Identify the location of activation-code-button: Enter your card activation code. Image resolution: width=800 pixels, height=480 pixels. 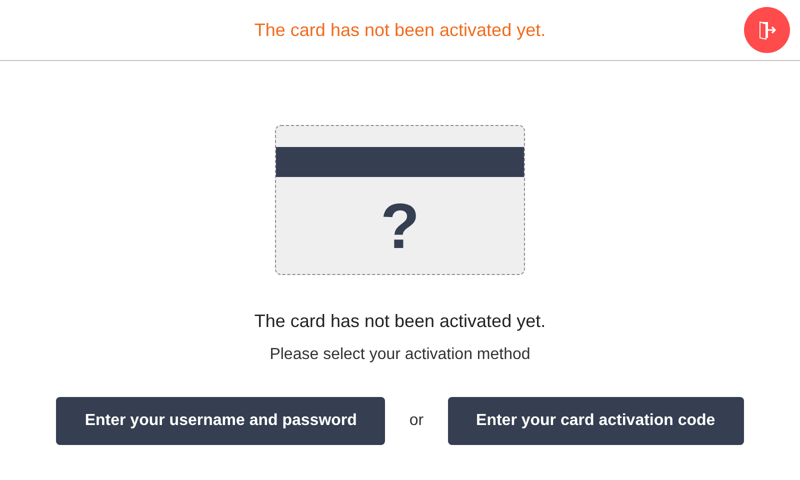
(596, 421).